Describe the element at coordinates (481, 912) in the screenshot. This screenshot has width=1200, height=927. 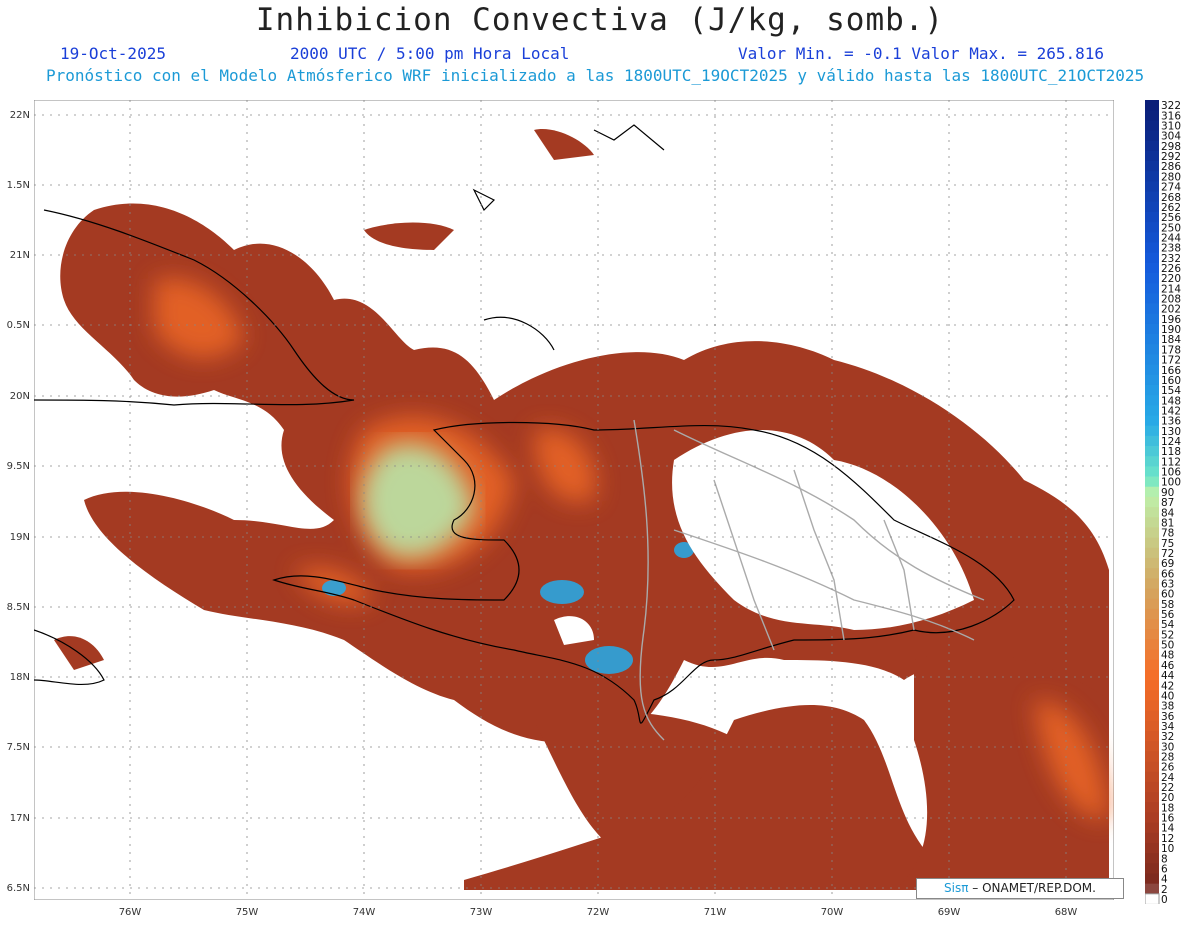
I see `lon-label: 73W` at that location.